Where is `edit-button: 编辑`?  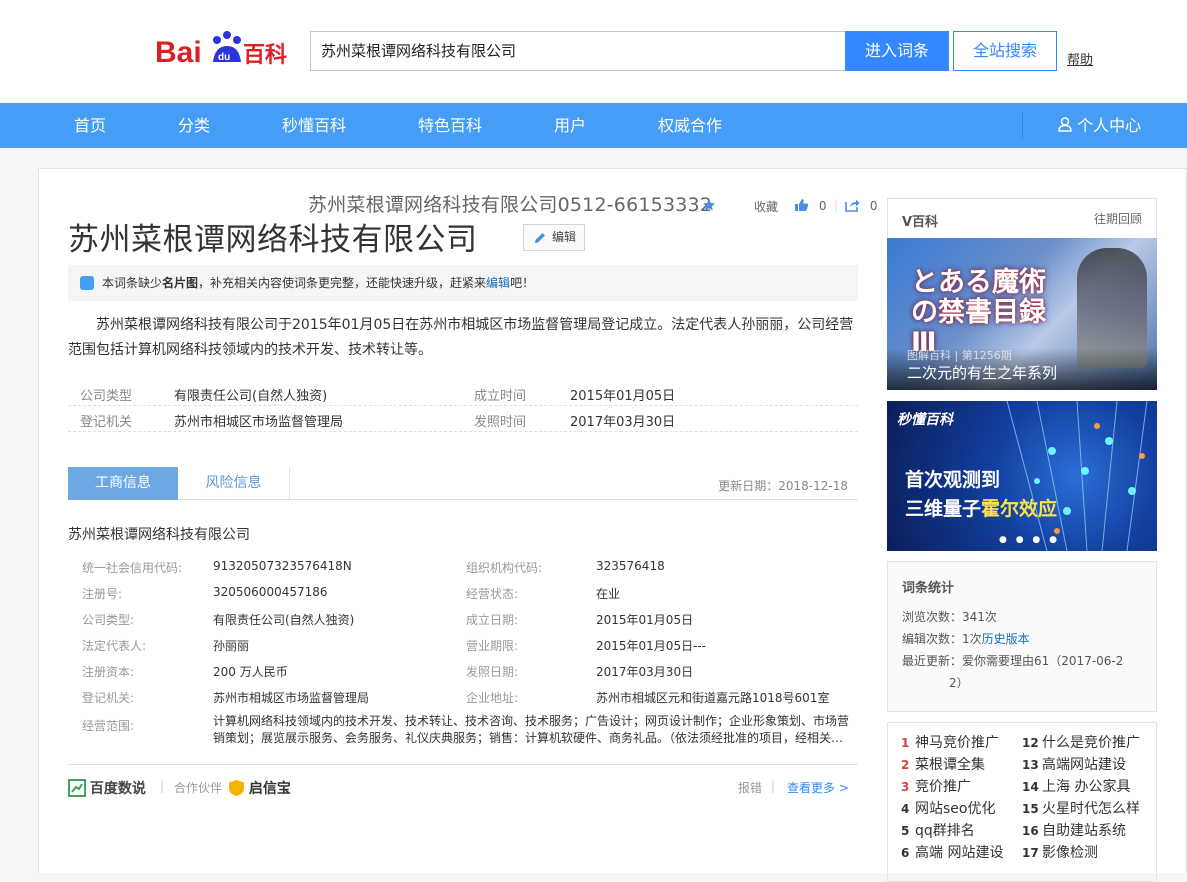 edit-button: 编辑 is located at coordinates (554, 237).